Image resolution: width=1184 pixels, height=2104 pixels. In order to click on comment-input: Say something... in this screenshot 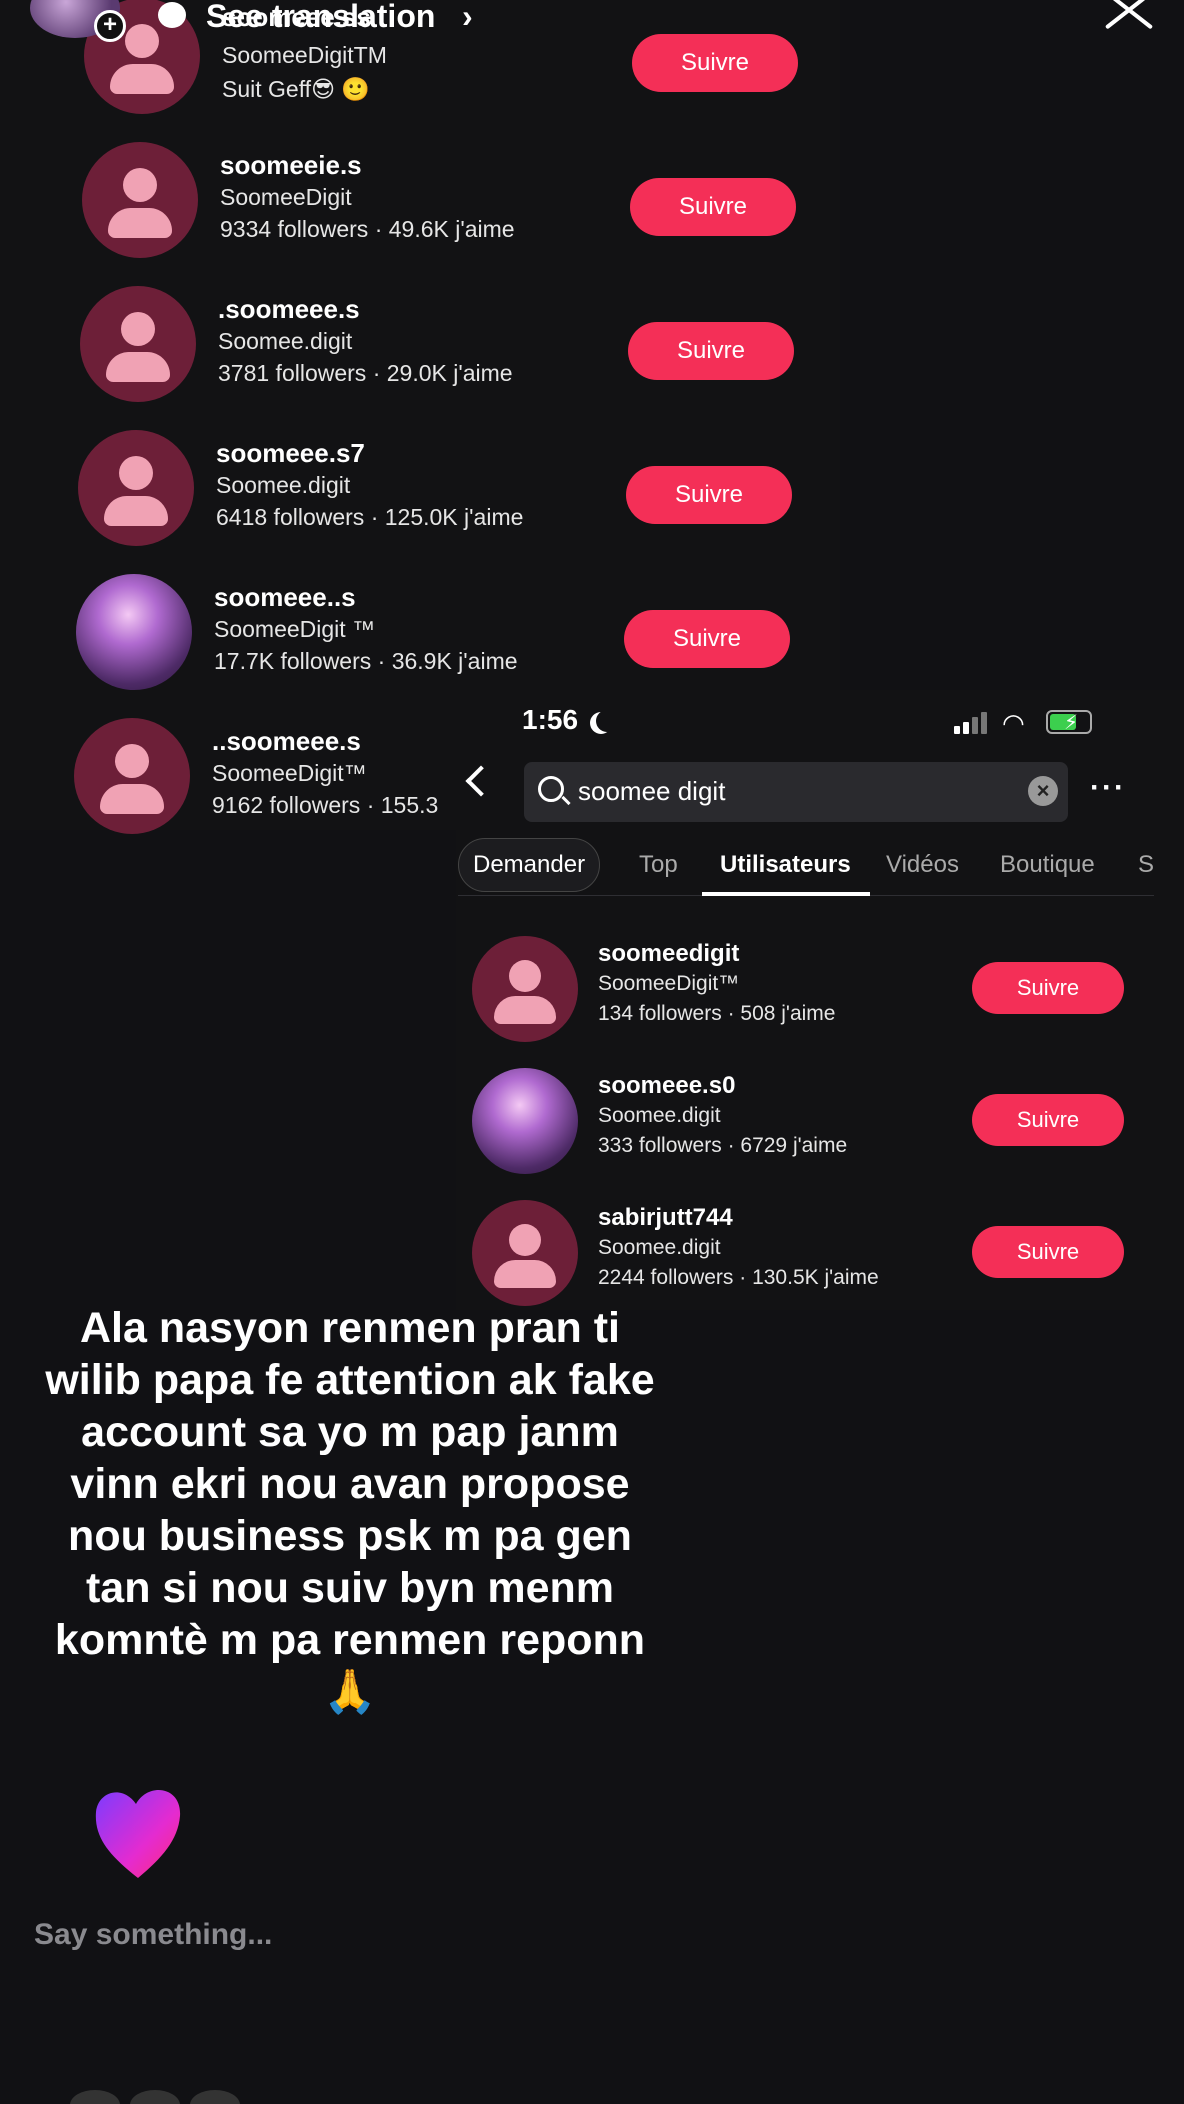, I will do `click(153, 1935)`.